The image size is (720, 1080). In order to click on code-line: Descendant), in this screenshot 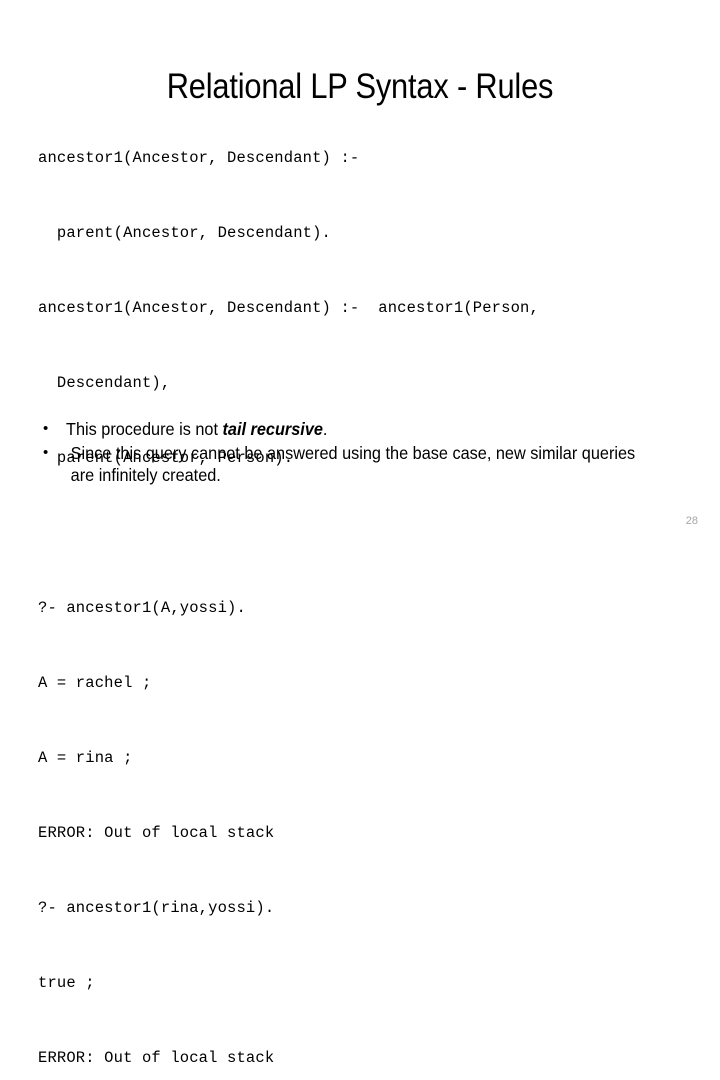, I will do `click(104, 383)`.